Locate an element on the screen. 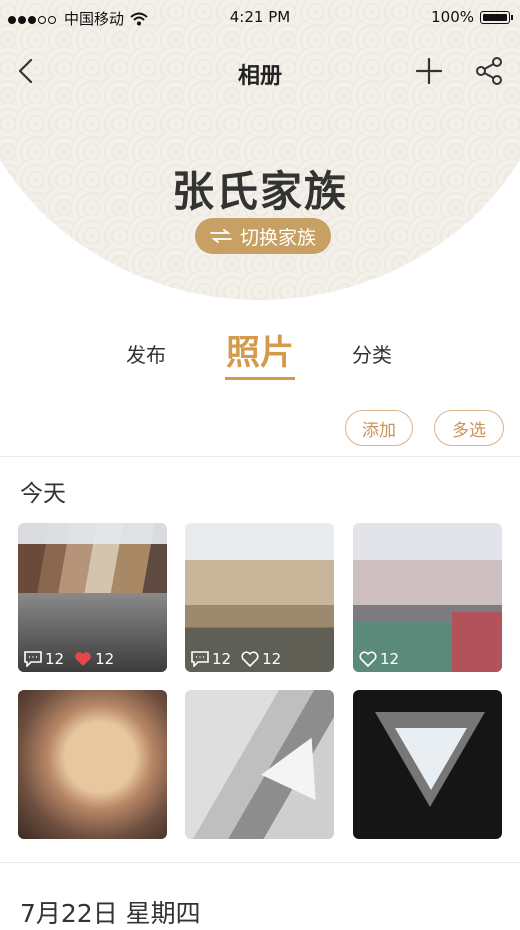 This screenshot has height=930, width=520. section-title-date: 7月22日 星期四 is located at coordinates (110, 913).